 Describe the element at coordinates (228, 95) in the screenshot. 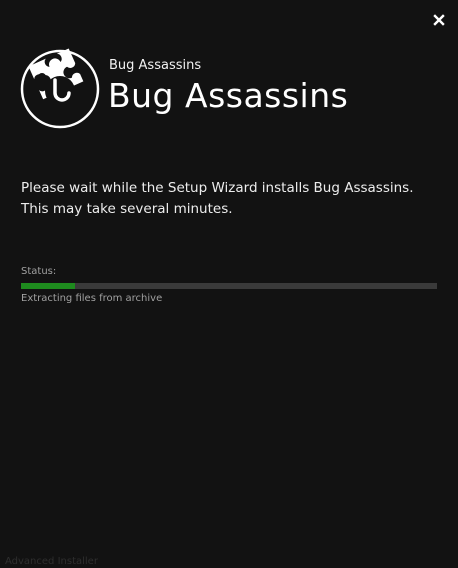

I see `app-name-title: Bug Assassins` at that location.